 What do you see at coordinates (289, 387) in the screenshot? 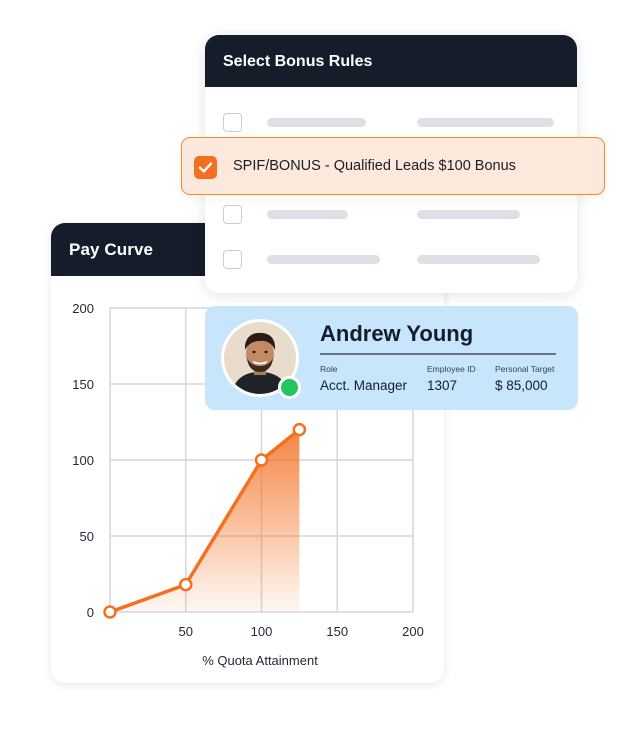
I see `online-status-icon` at bounding box center [289, 387].